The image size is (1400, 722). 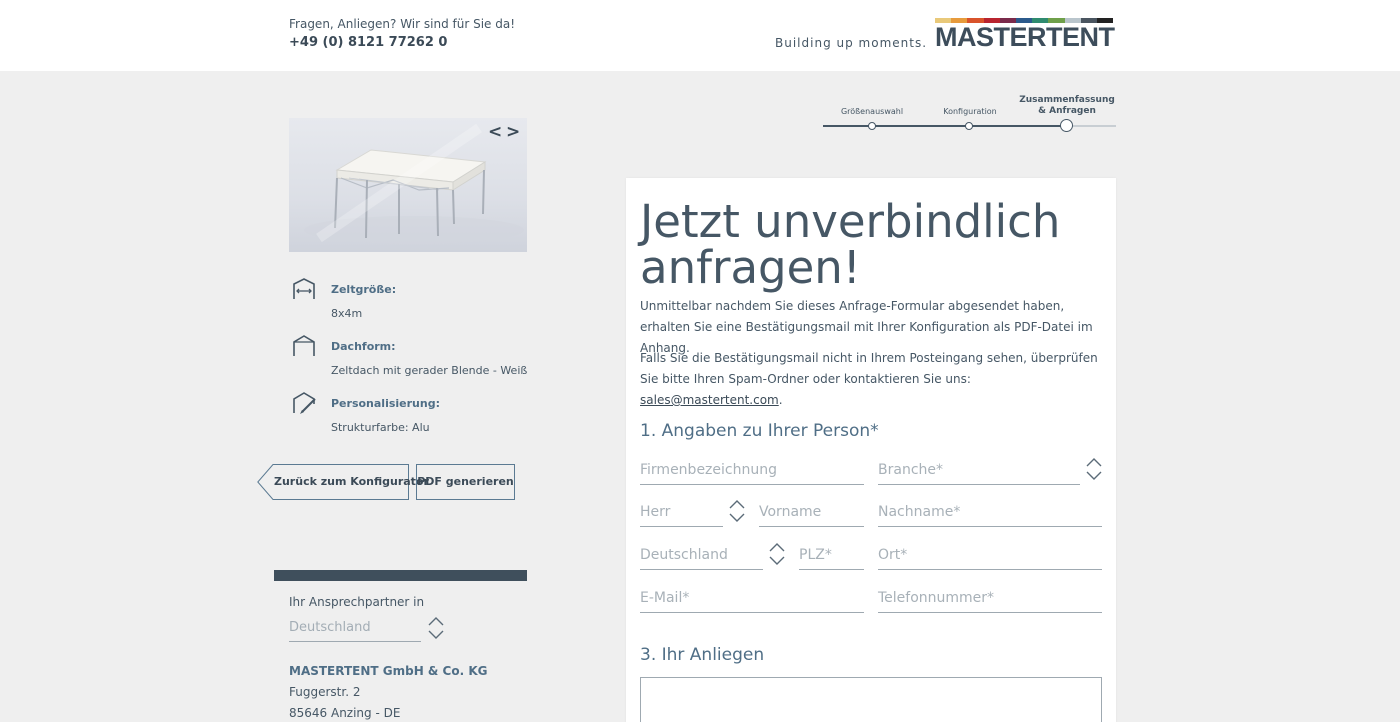 What do you see at coordinates (681, 514) in the screenshot?
I see `salutation-select: Herr` at bounding box center [681, 514].